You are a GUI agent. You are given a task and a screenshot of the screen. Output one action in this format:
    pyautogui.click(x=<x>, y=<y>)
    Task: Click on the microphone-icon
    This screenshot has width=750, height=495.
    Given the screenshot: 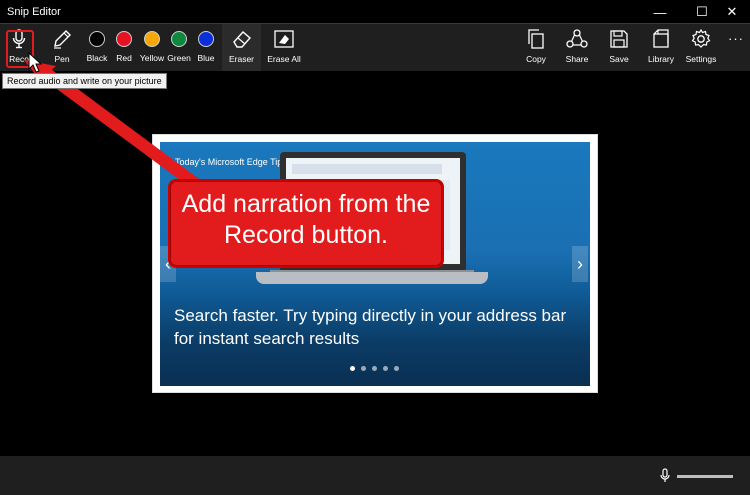 What is the action you would take?
    pyautogui.click(x=665, y=478)
    